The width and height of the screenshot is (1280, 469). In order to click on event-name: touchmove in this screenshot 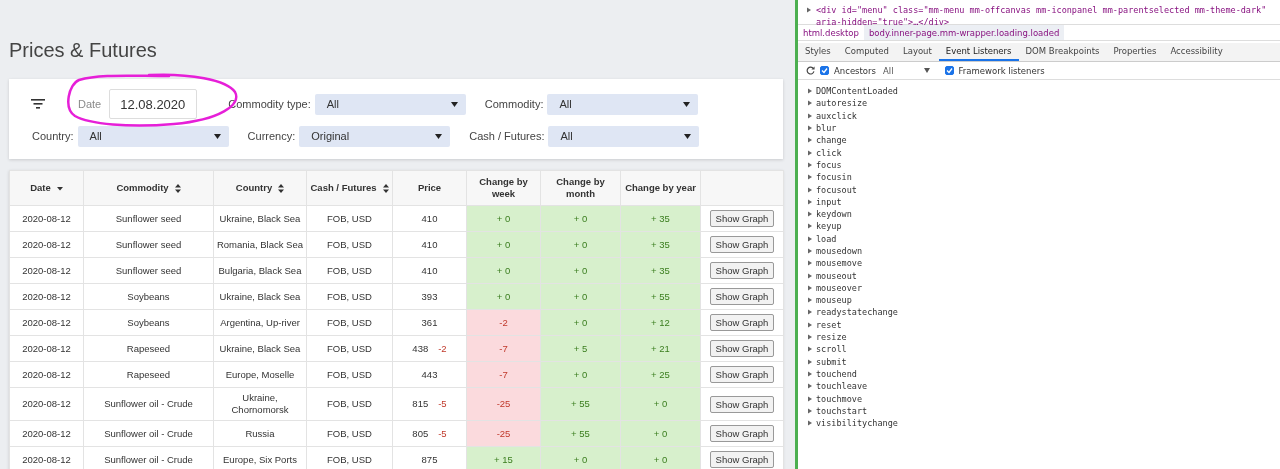, I will do `click(839, 398)`.